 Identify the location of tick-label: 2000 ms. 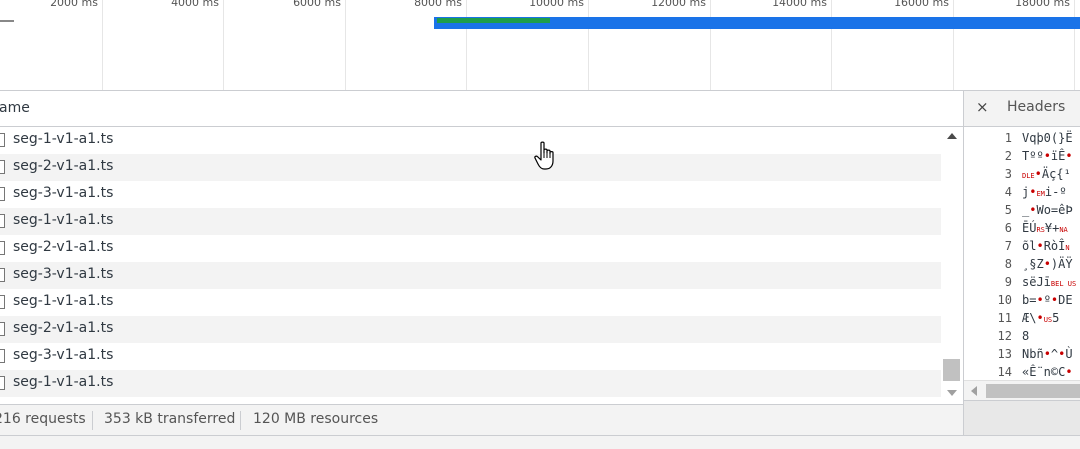
(74, 4).